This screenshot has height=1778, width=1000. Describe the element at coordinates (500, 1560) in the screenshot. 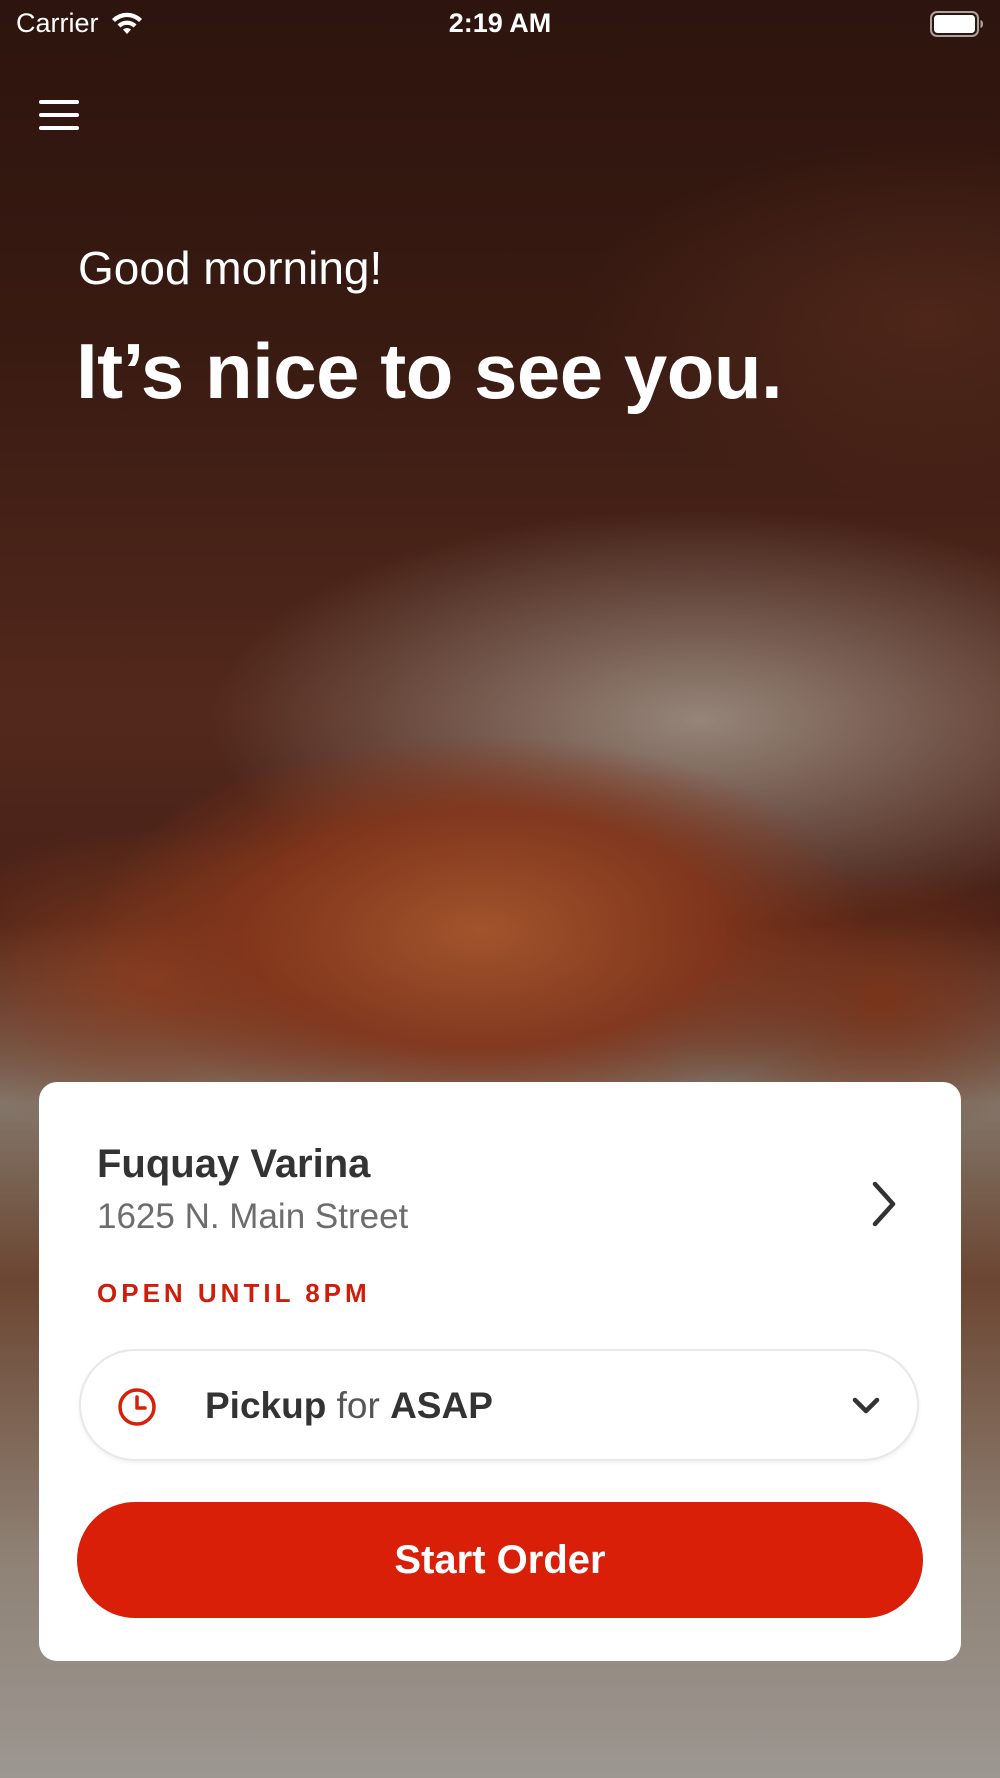

I see `start-order-button: Start Order` at that location.